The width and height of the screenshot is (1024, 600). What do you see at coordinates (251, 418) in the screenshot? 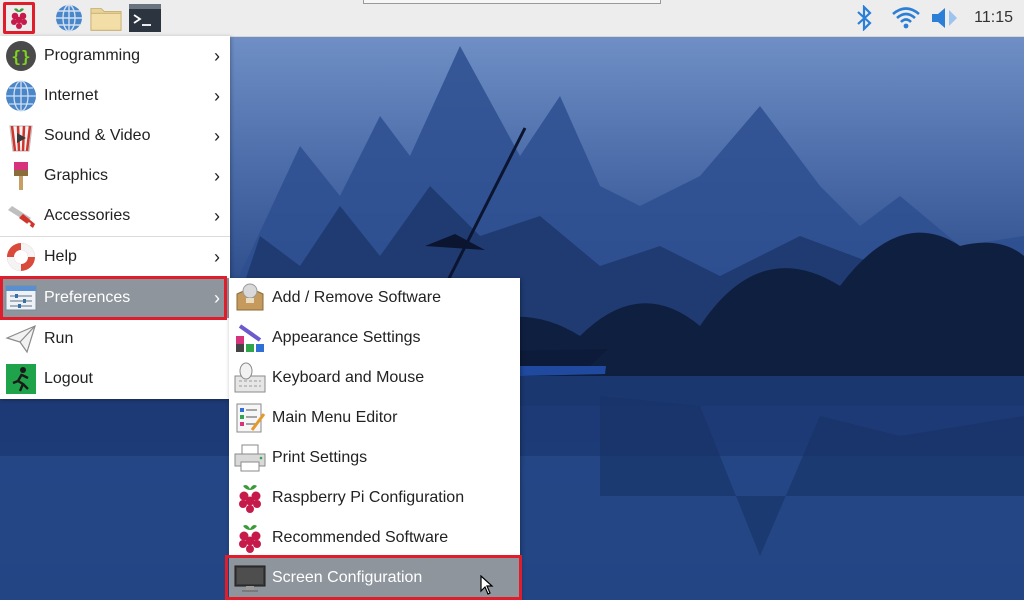
I see `menu-editor-icon` at bounding box center [251, 418].